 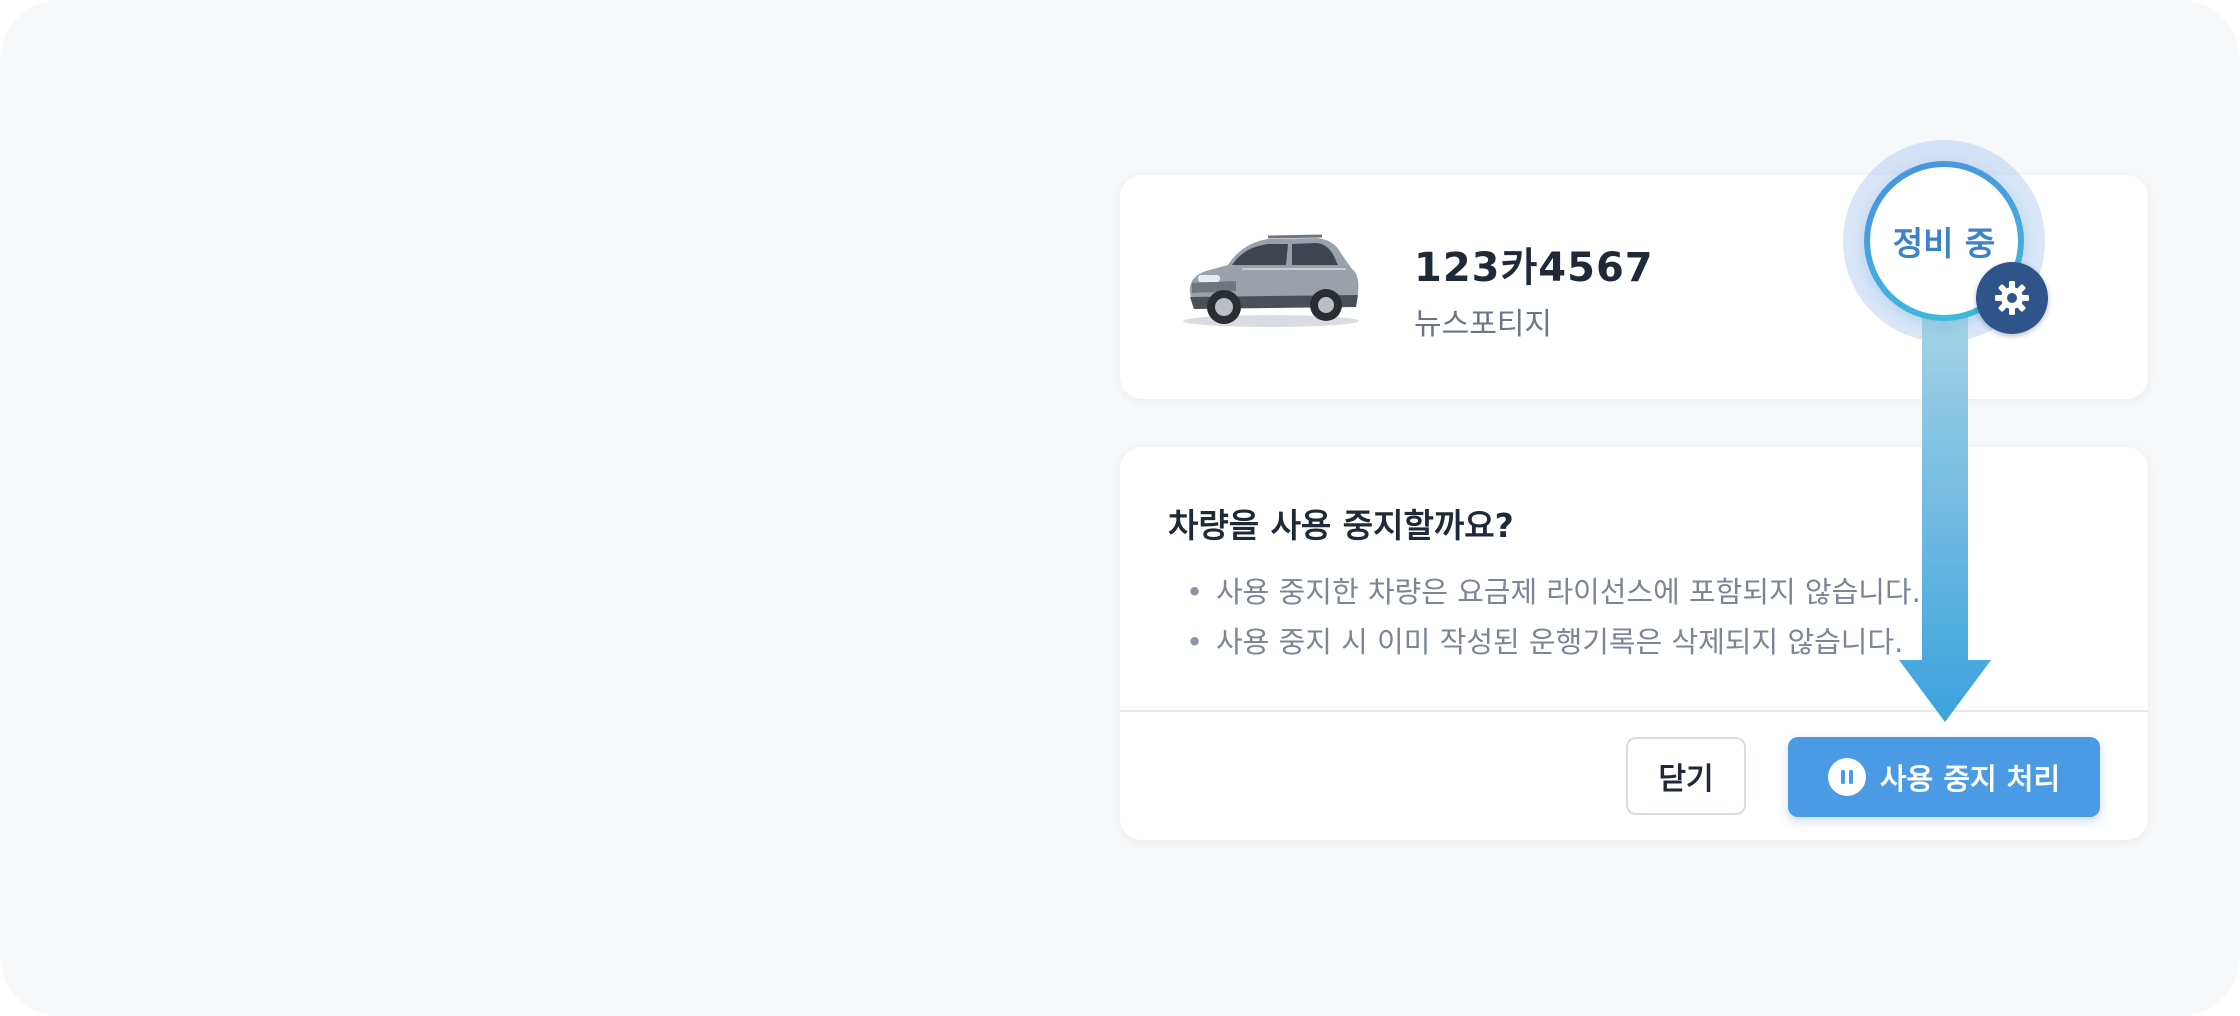 I want to click on dialog-title: 차량을 사용 중지할까요?, so click(x=1341, y=525).